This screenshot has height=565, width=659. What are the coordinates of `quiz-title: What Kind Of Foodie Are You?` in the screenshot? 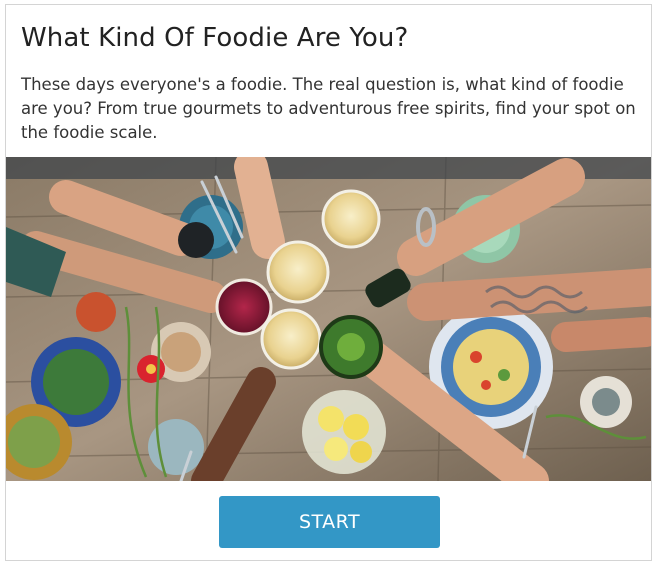 It's located at (215, 38).